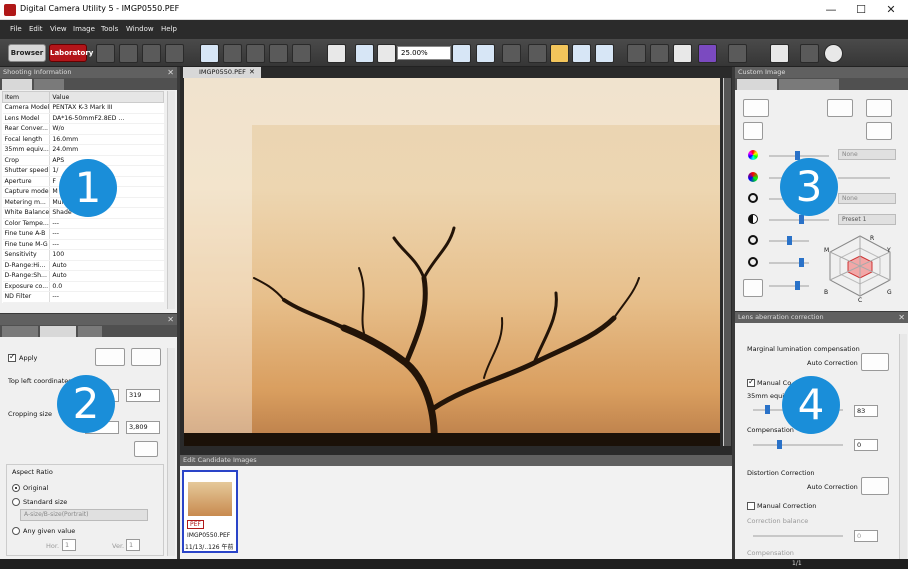 This screenshot has width=908, height=569. Describe the element at coordinates (232, 53) in the screenshot. I see `forward-icon` at that location.